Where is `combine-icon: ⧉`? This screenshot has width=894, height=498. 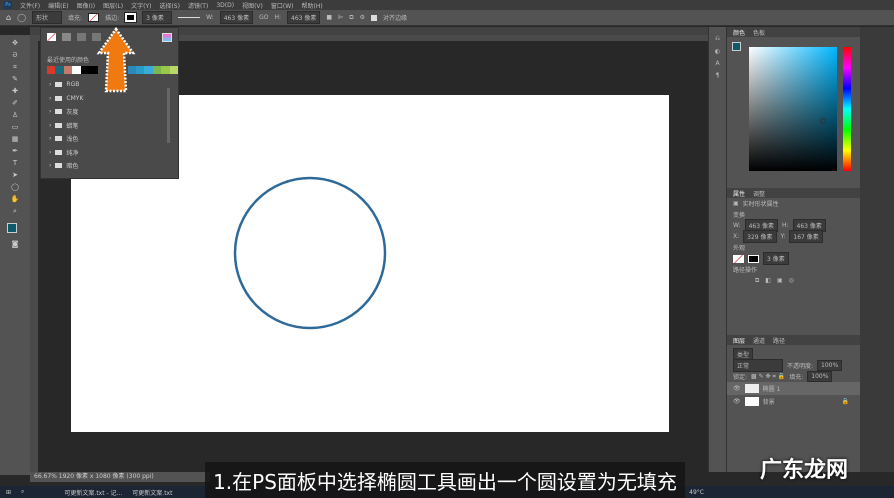
combine-icon: ⧉ is located at coordinates (757, 281).